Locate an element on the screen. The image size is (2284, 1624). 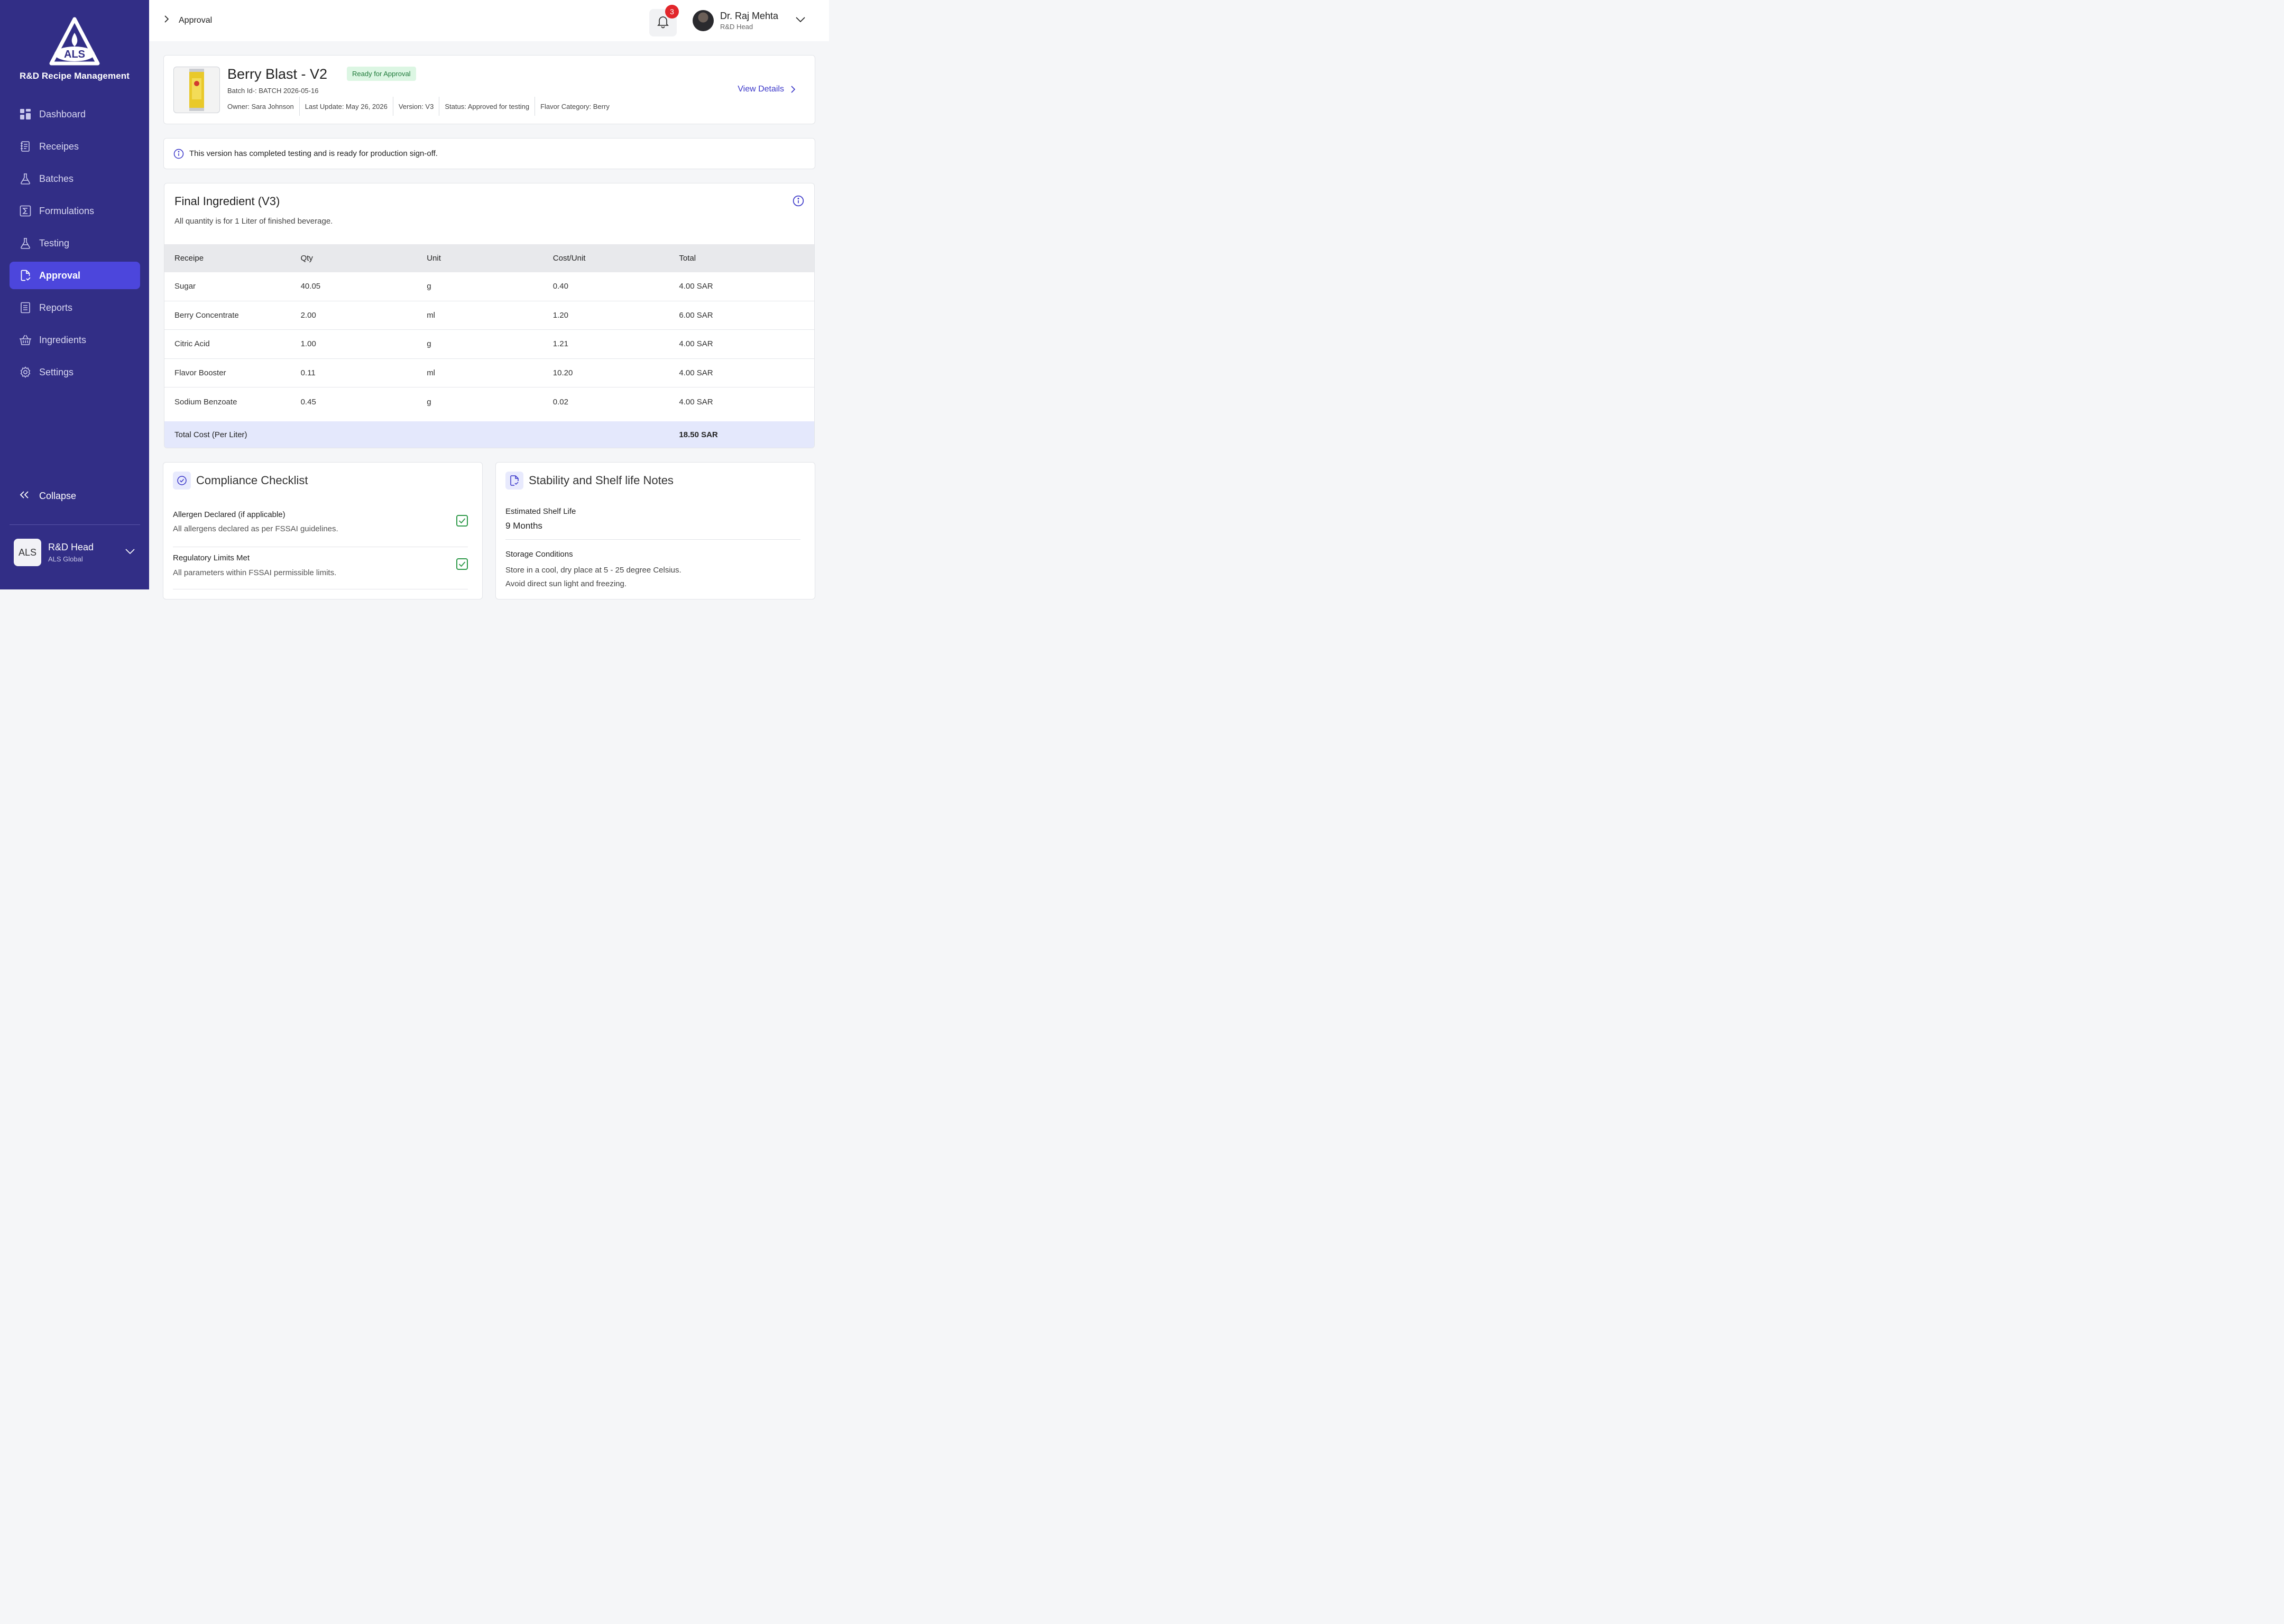
table-row: Flavor Booster 0.11 ml 10.20 4.00 SAR is located at coordinates (489, 373).